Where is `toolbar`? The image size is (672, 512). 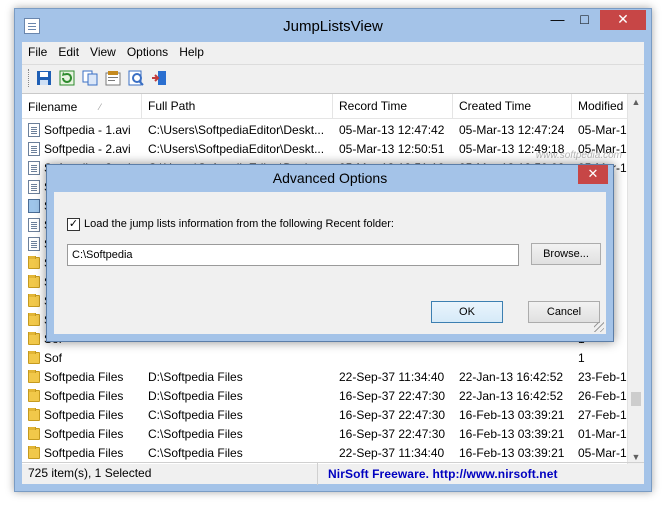
toolbar is located at coordinates (333, 77).